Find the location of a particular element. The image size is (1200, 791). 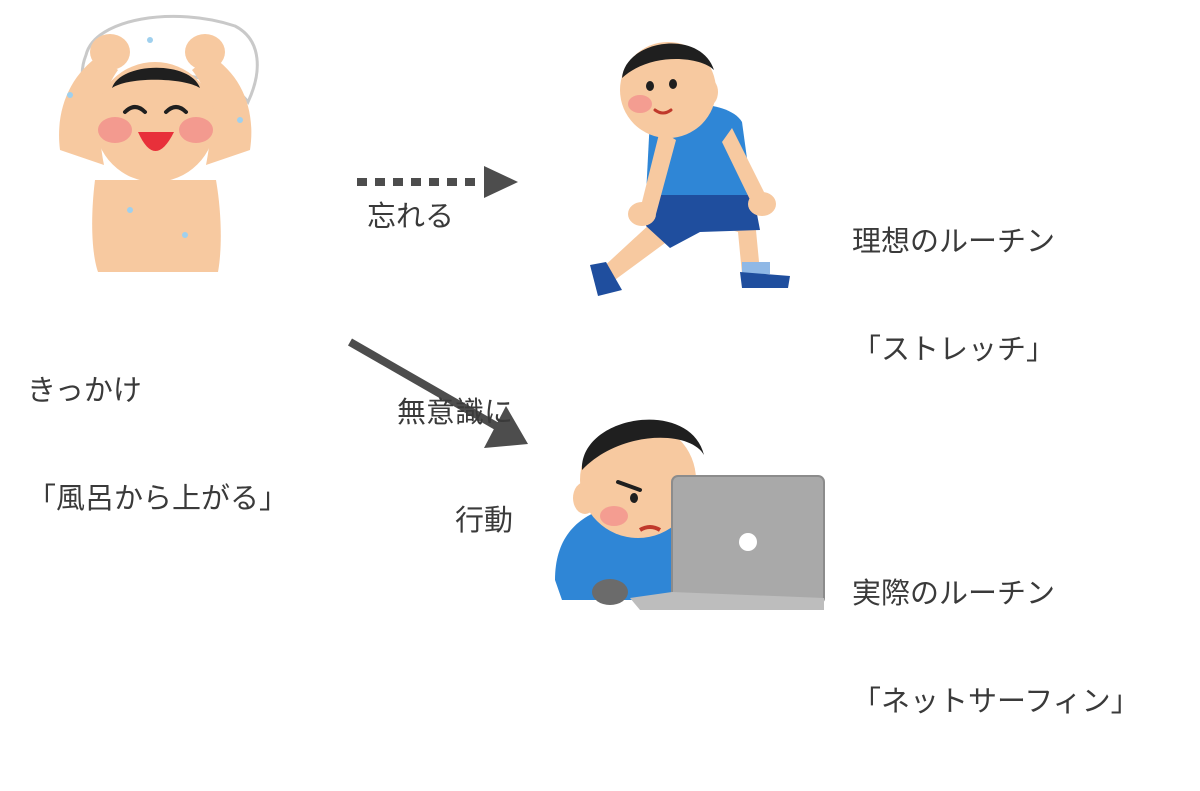

arrow-unconscious-line-1: 無意識に is located at coordinates (455, 412).